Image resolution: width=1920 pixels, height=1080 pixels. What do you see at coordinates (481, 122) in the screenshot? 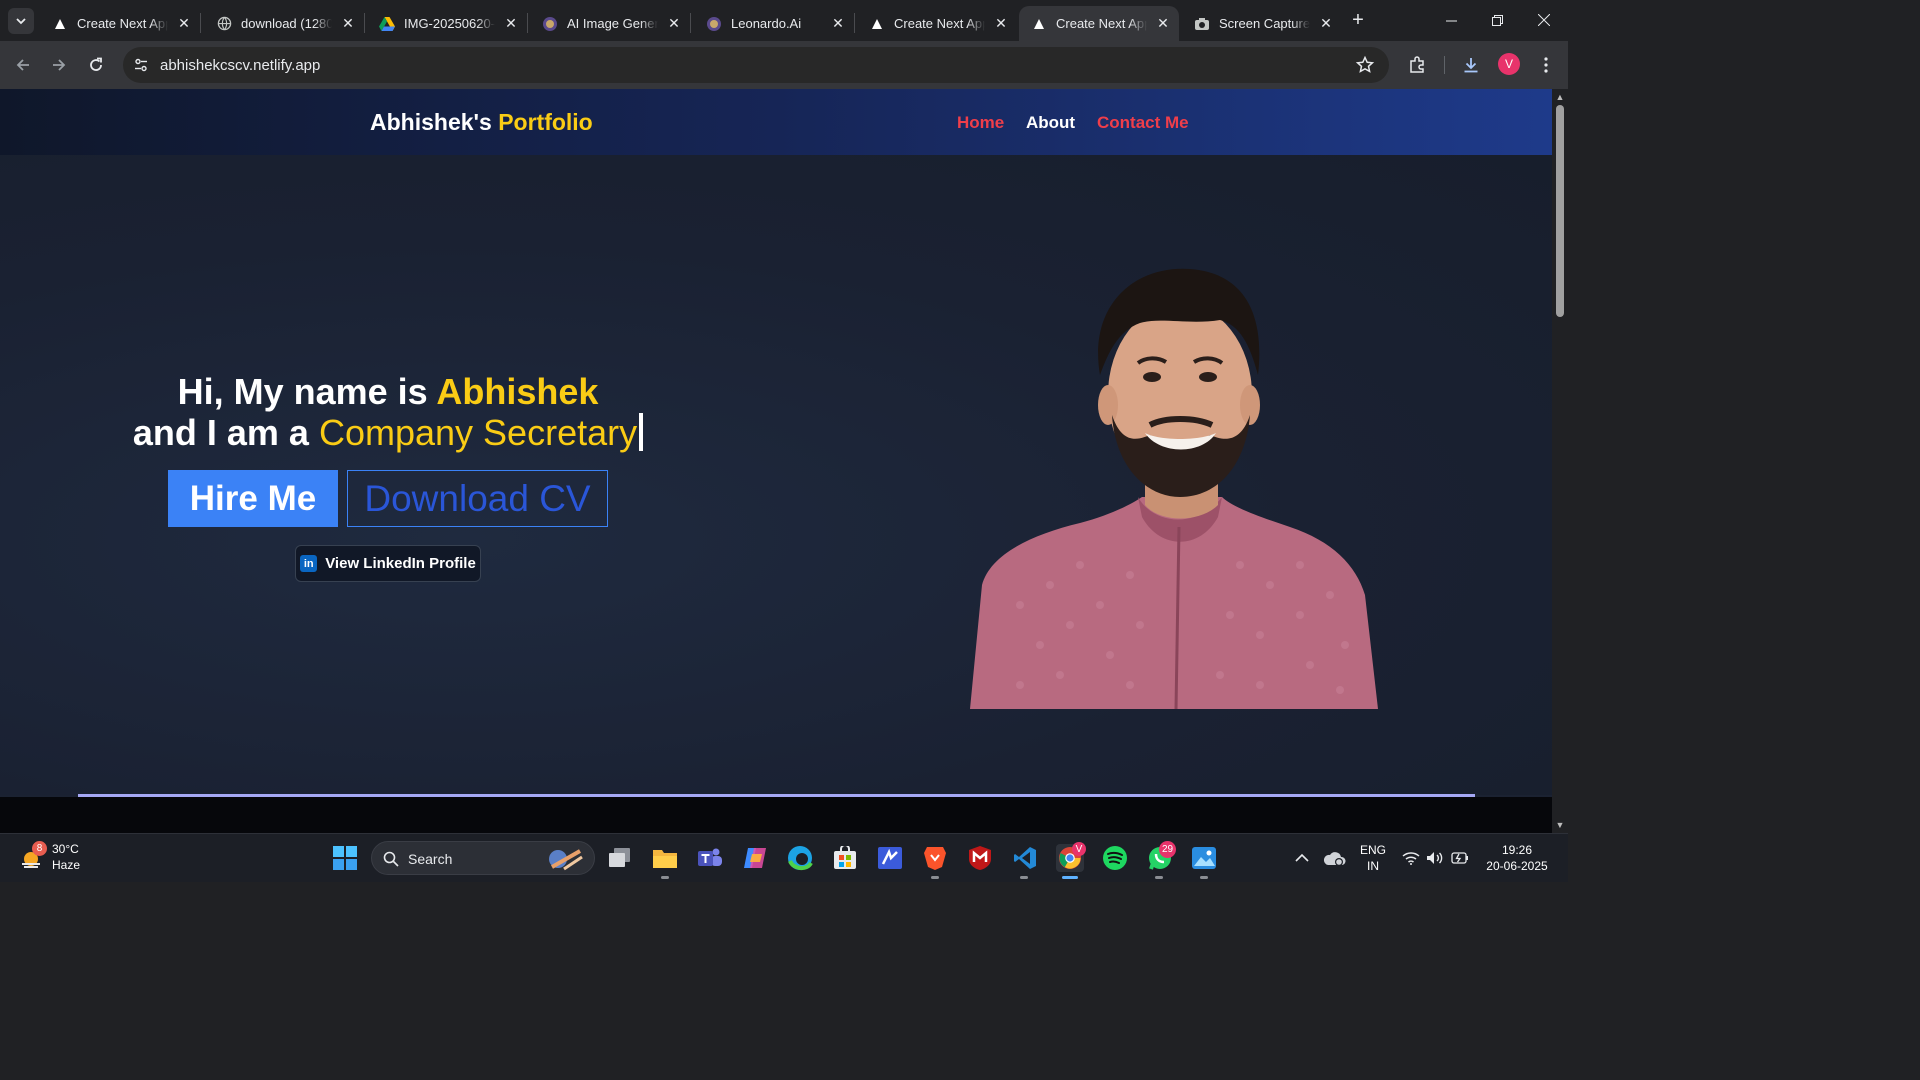
I see `site-brand: Abhishek's Portfolio` at bounding box center [481, 122].